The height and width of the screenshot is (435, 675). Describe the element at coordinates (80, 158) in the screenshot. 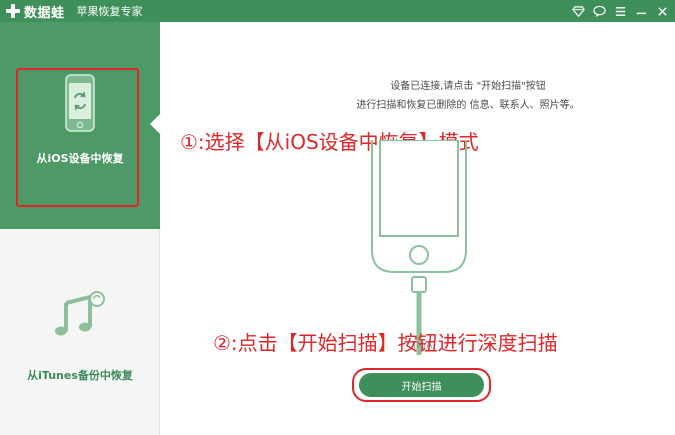

I see `sidebar-item-label: 从iOS设备中恢复` at that location.